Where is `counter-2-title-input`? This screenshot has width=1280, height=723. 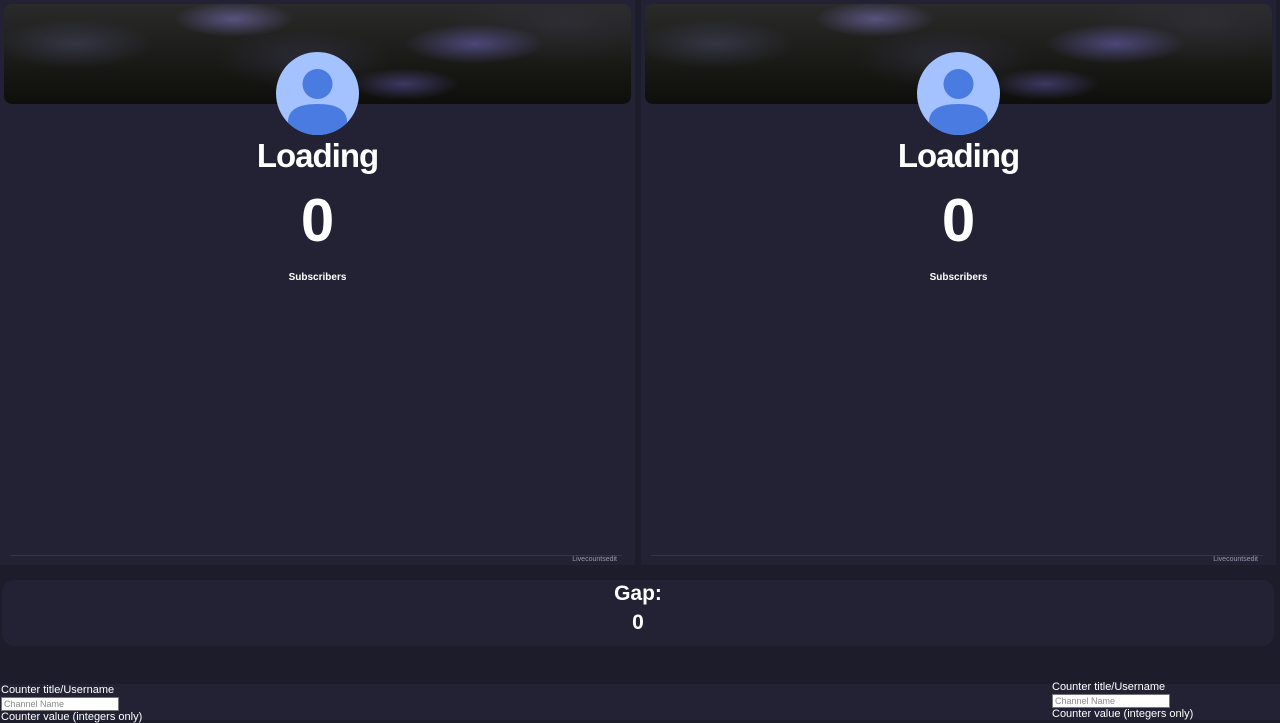 counter-2-title-input is located at coordinates (1111, 701).